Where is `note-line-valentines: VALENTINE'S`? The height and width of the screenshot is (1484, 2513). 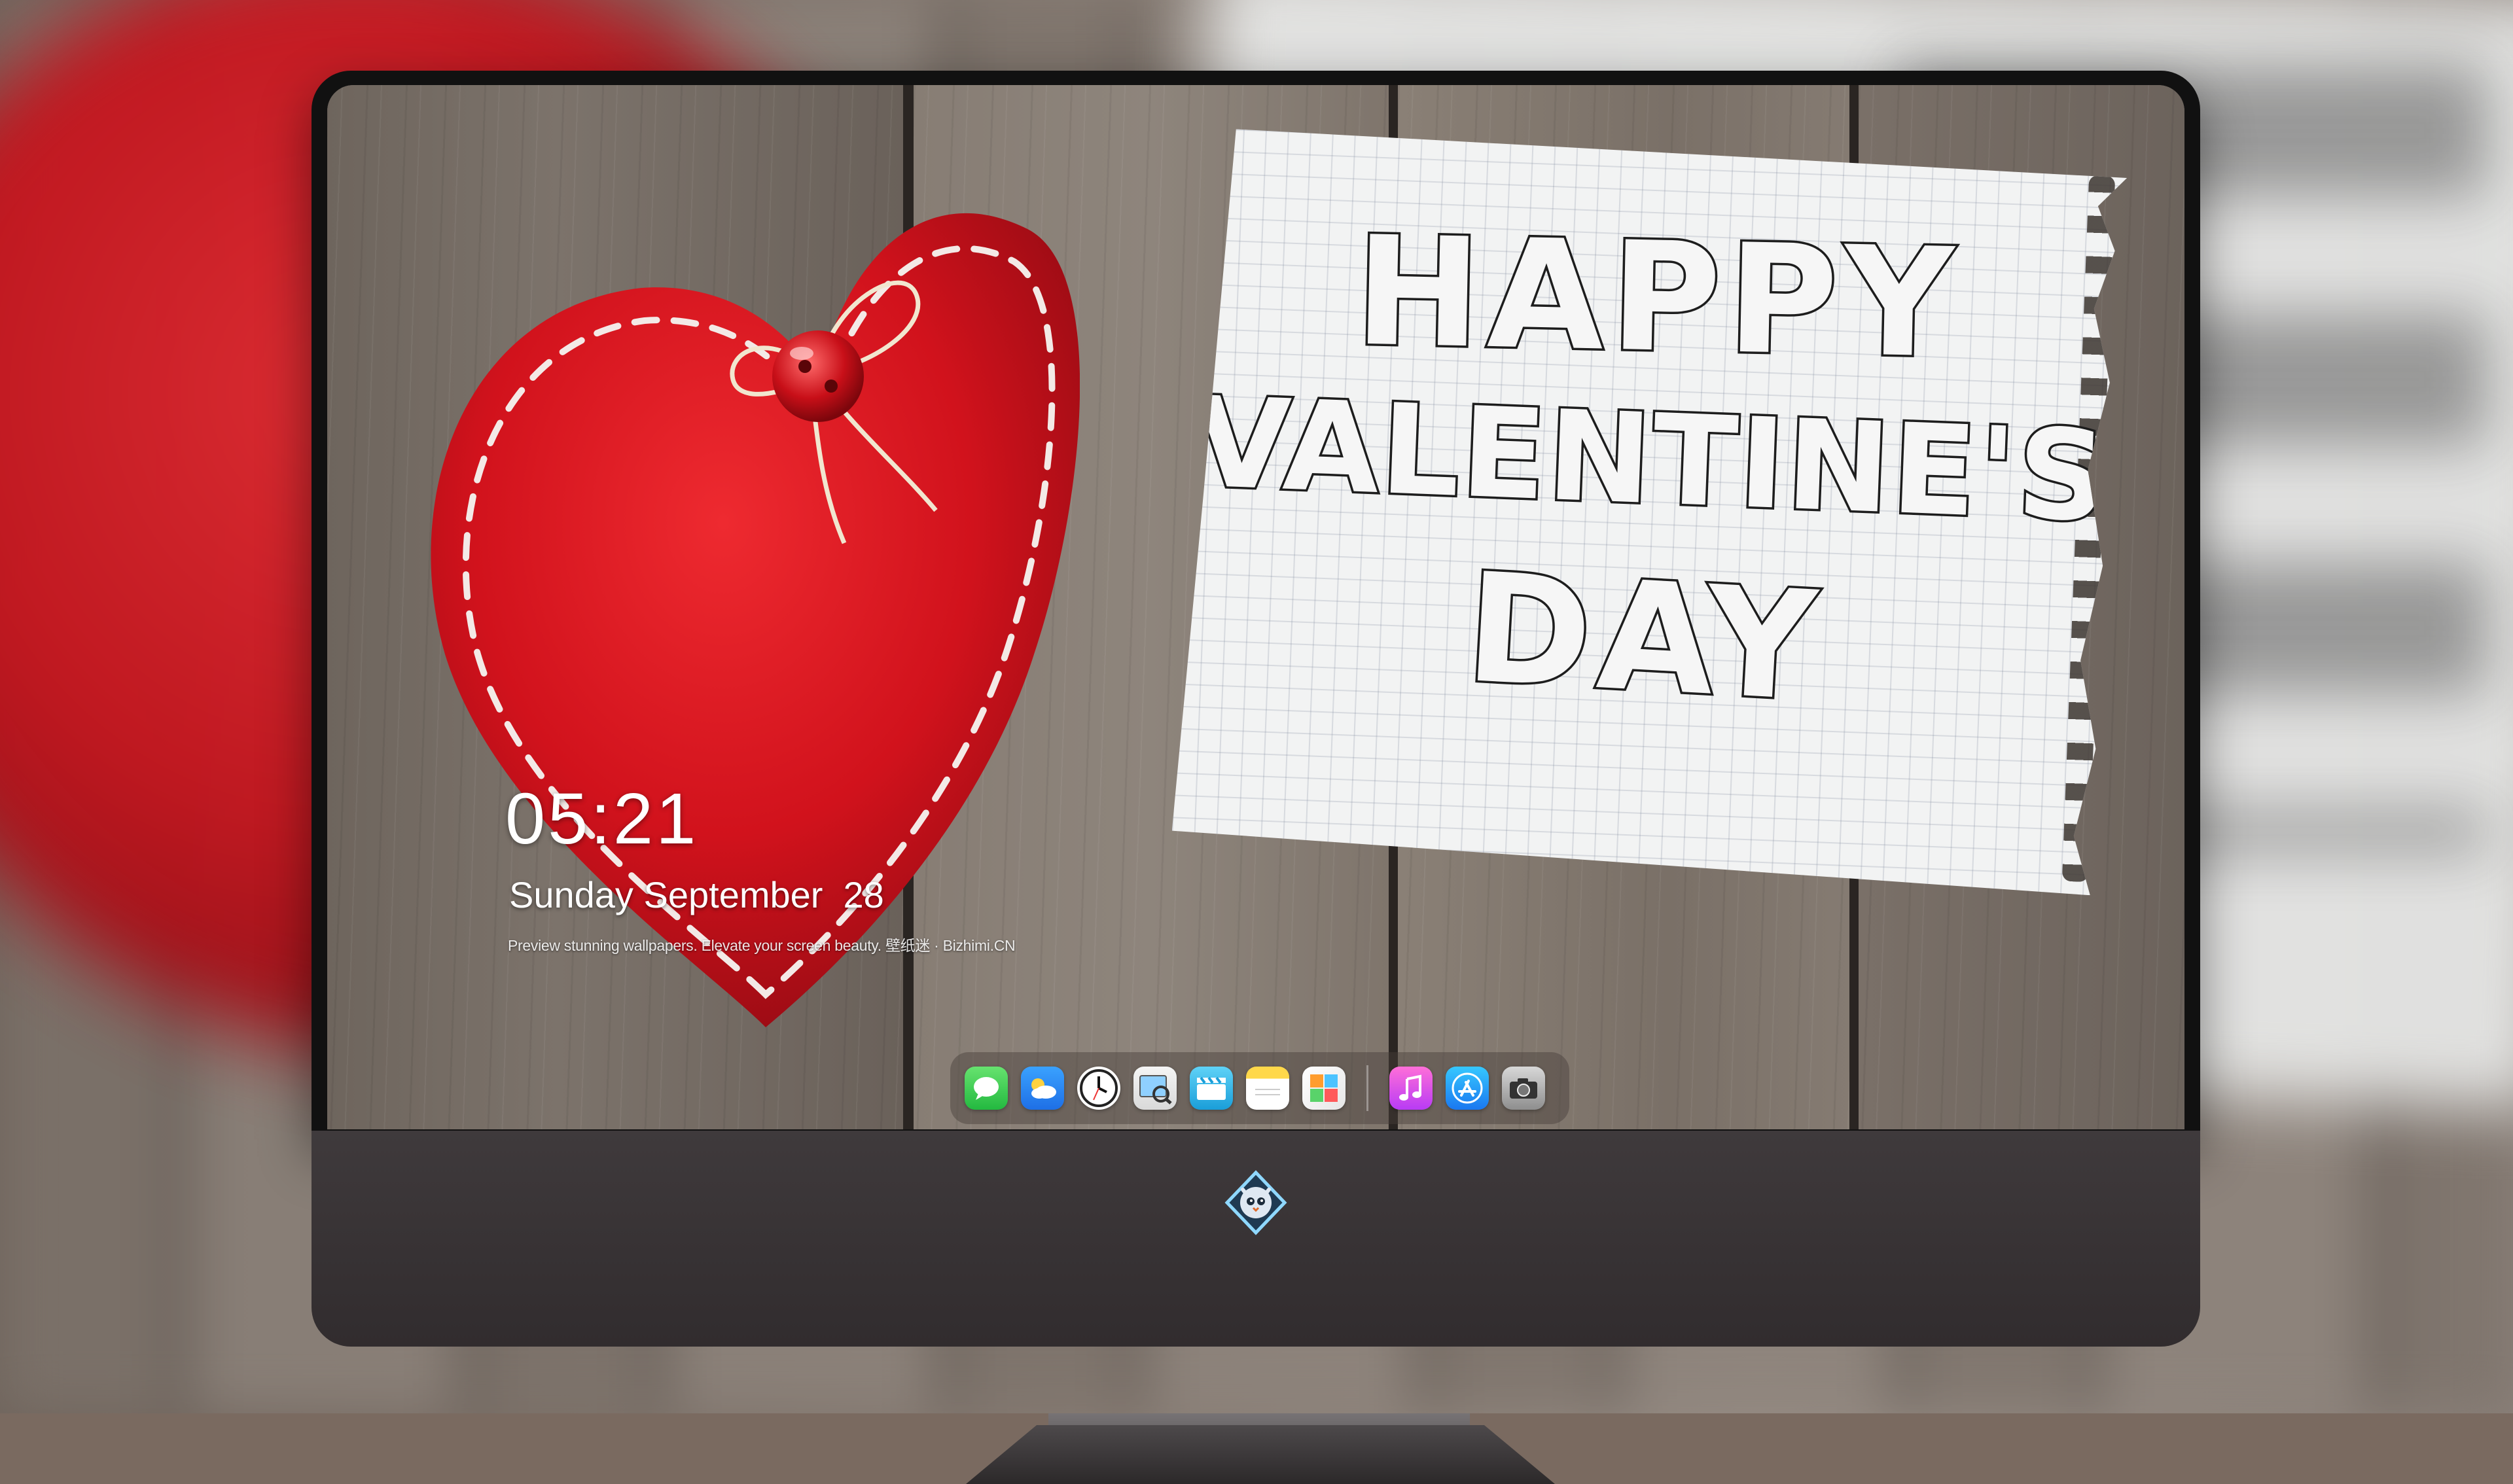
note-line-valentines: VALENTINE'S is located at coordinates (1651, 460).